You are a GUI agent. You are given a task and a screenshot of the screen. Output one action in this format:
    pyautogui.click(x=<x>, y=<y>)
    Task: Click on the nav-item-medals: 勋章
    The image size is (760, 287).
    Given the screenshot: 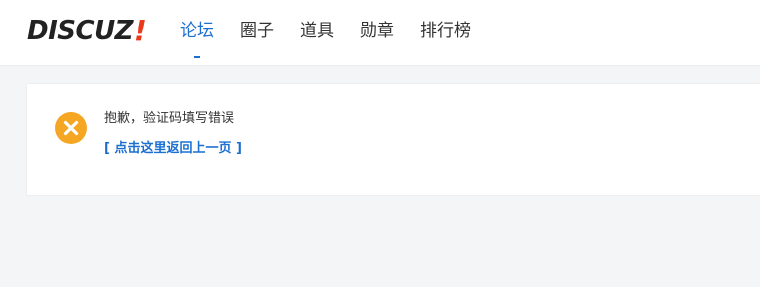 What is the action you would take?
    pyautogui.click(x=377, y=31)
    